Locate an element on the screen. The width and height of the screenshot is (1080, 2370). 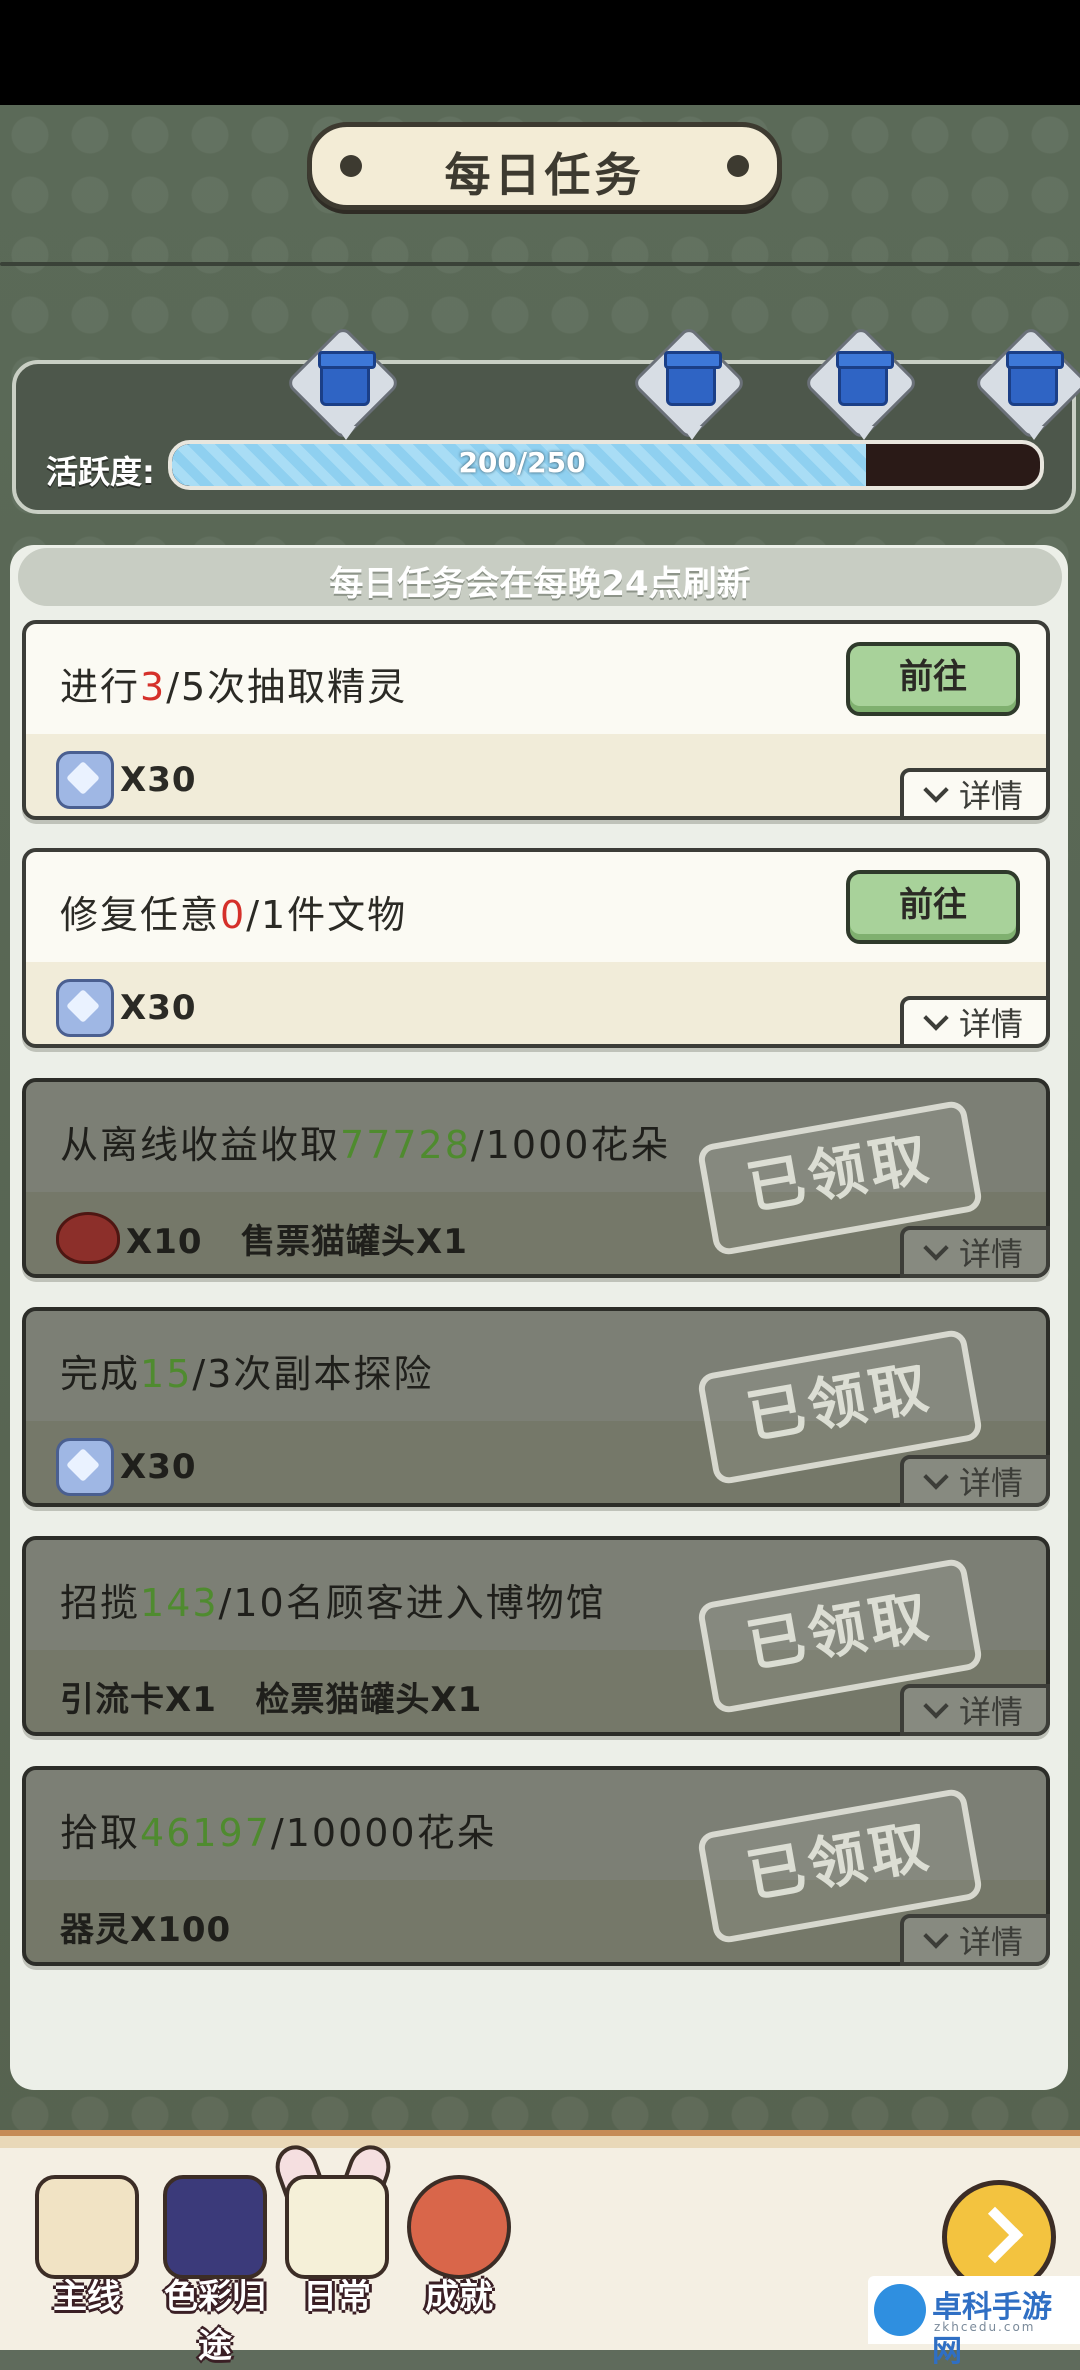
task-description: 招揽143/10名顾客进入博物馆 is located at coordinates (333, 1603).